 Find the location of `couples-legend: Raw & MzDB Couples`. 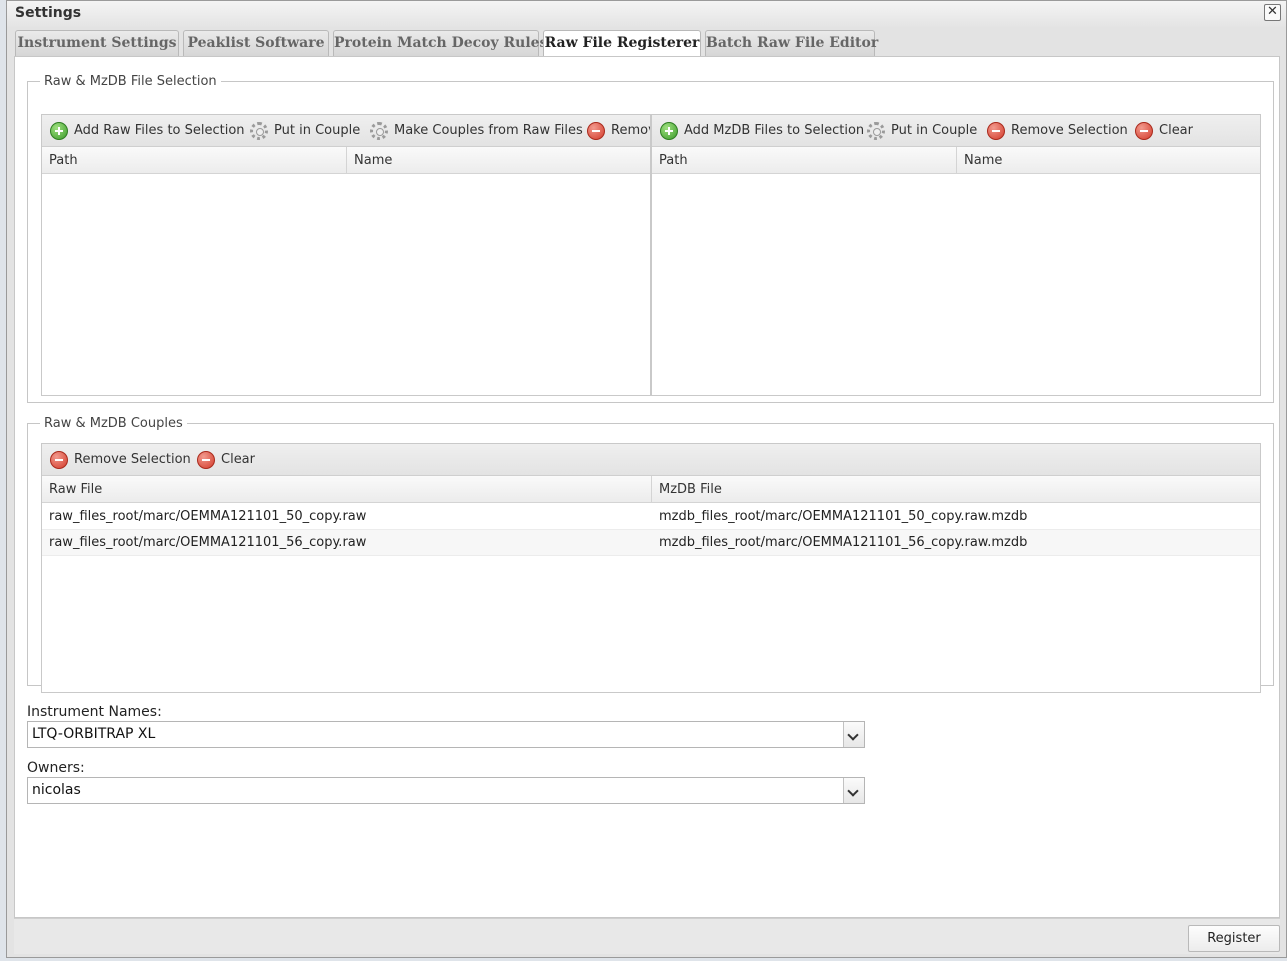

couples-legend: Raw & MzDB Couples is located at coordinates (113, 423).